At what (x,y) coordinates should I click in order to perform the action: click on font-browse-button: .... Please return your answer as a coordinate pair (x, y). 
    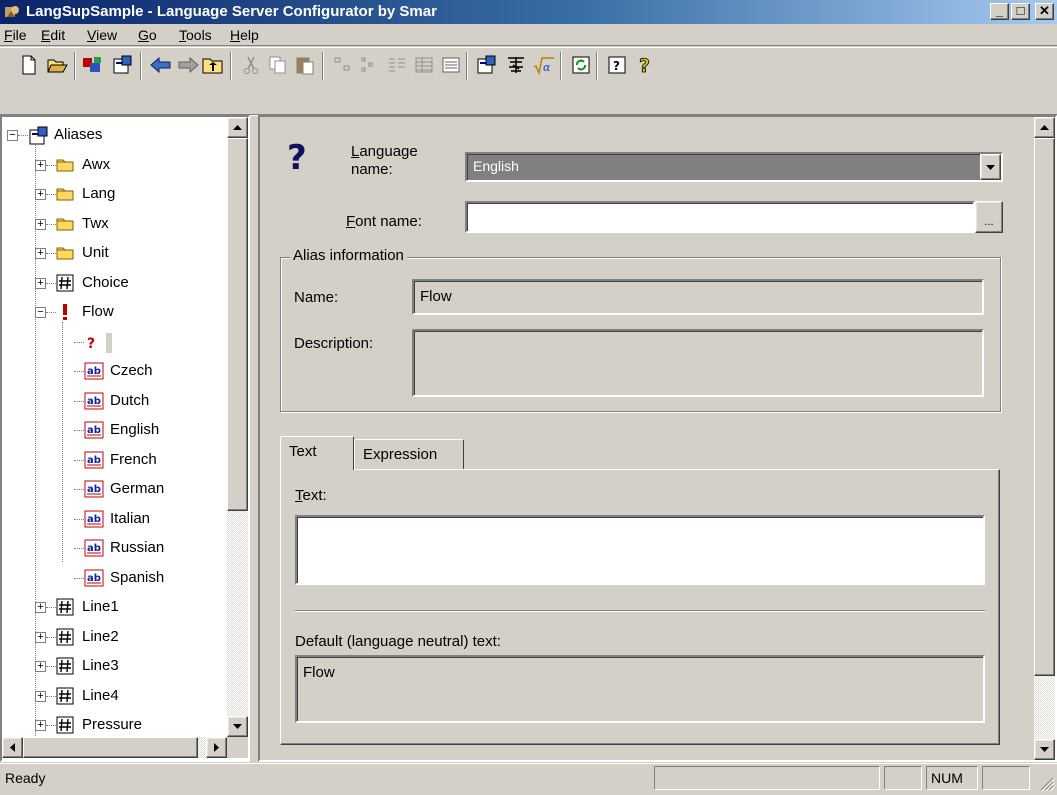
    Looking at the image, I should click on (989, 217).